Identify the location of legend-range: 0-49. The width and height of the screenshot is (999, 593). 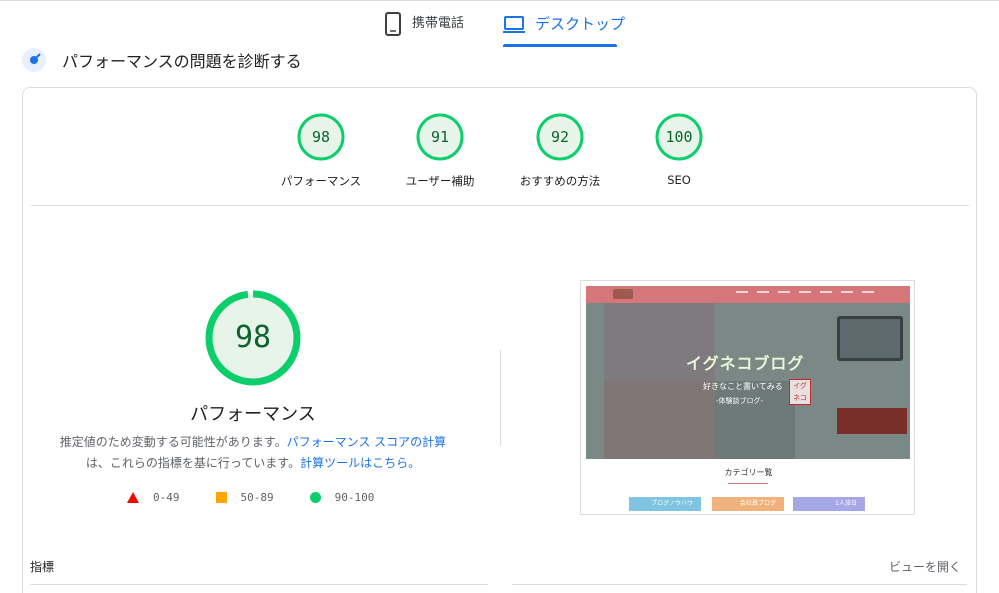
(166, 497).